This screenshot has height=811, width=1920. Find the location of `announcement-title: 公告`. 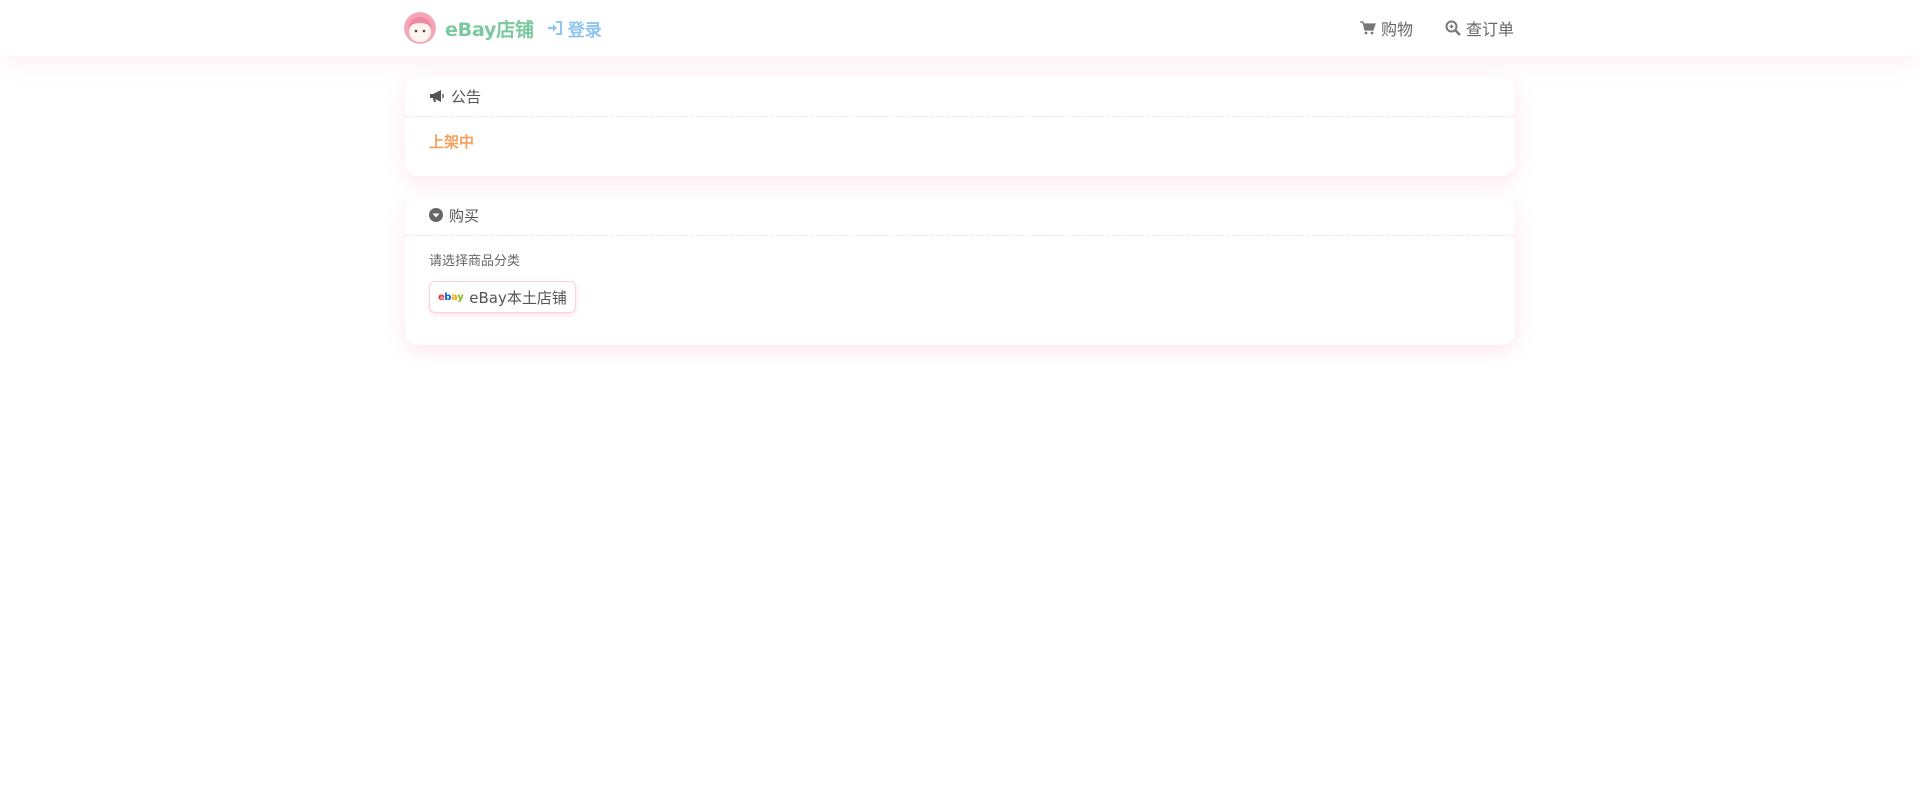

announcement-title: 公告 is located at coordinates (466, 96).